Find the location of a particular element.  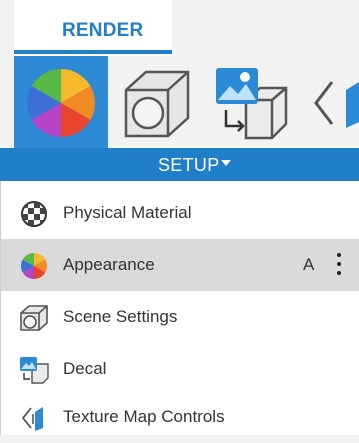

setup-dropdown-button: SETUP is located at coordinates (179, 164).